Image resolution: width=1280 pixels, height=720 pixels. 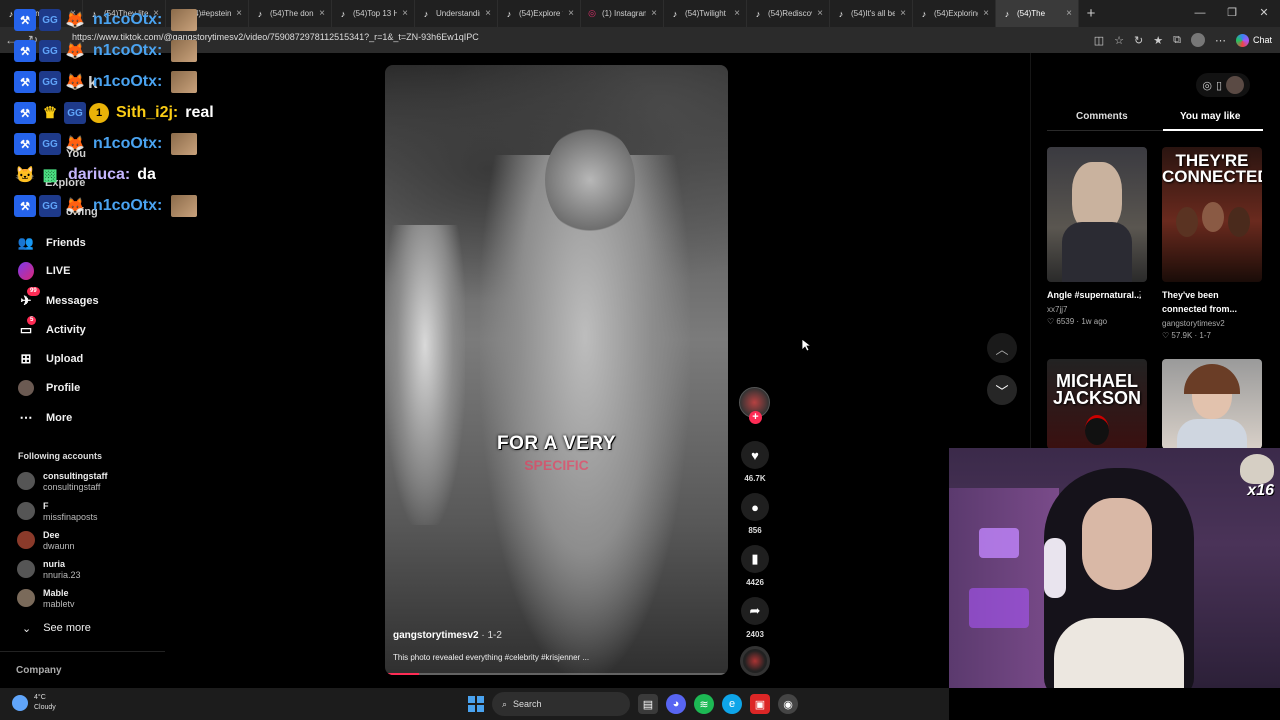 I want to click on follow-plus-icon: +, so click(x=755, y=417).